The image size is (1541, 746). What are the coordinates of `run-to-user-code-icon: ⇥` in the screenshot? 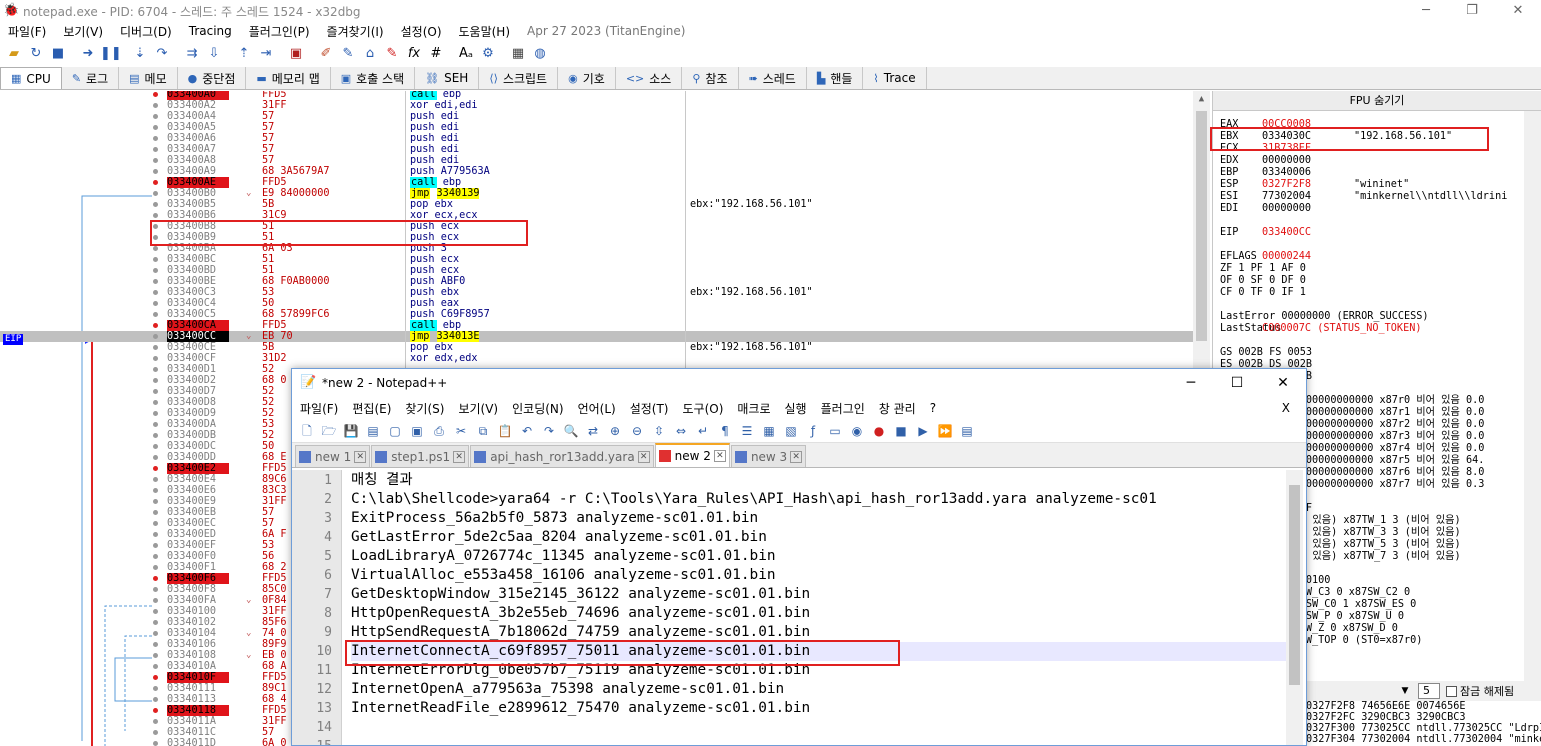 It's located at (266, 54).